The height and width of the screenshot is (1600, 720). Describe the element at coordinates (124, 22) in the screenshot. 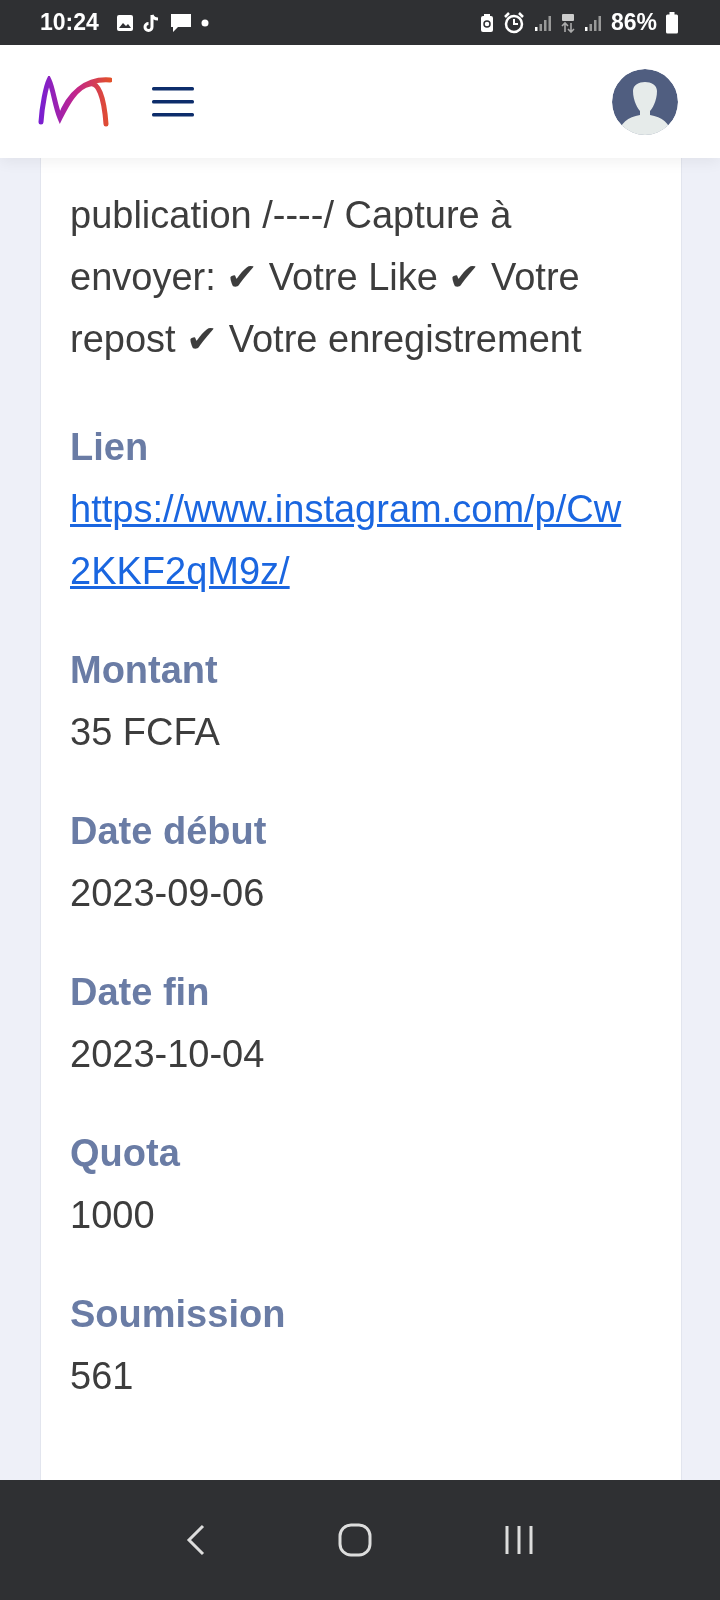

I see `gallery-icon` at that location.